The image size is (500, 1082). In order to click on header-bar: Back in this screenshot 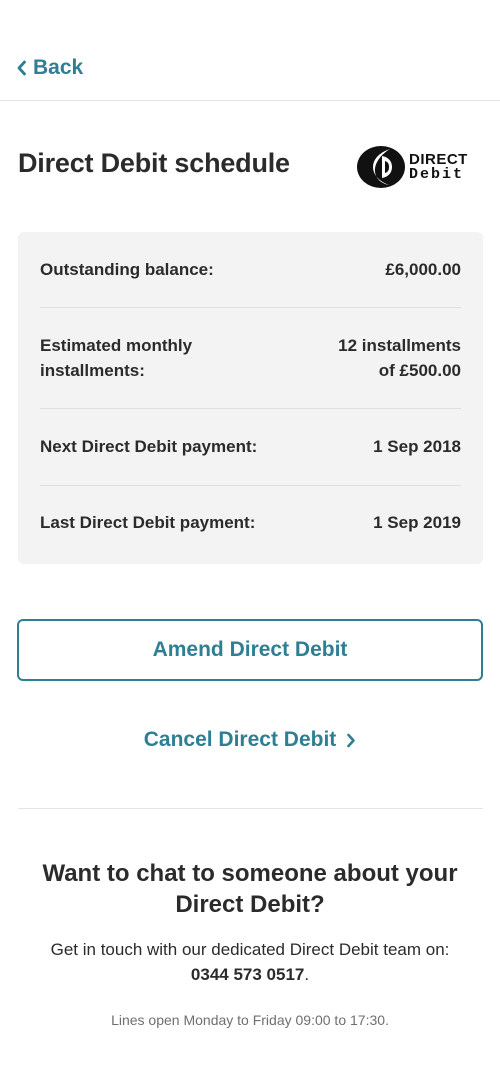, I will do `click(250, 50)`.